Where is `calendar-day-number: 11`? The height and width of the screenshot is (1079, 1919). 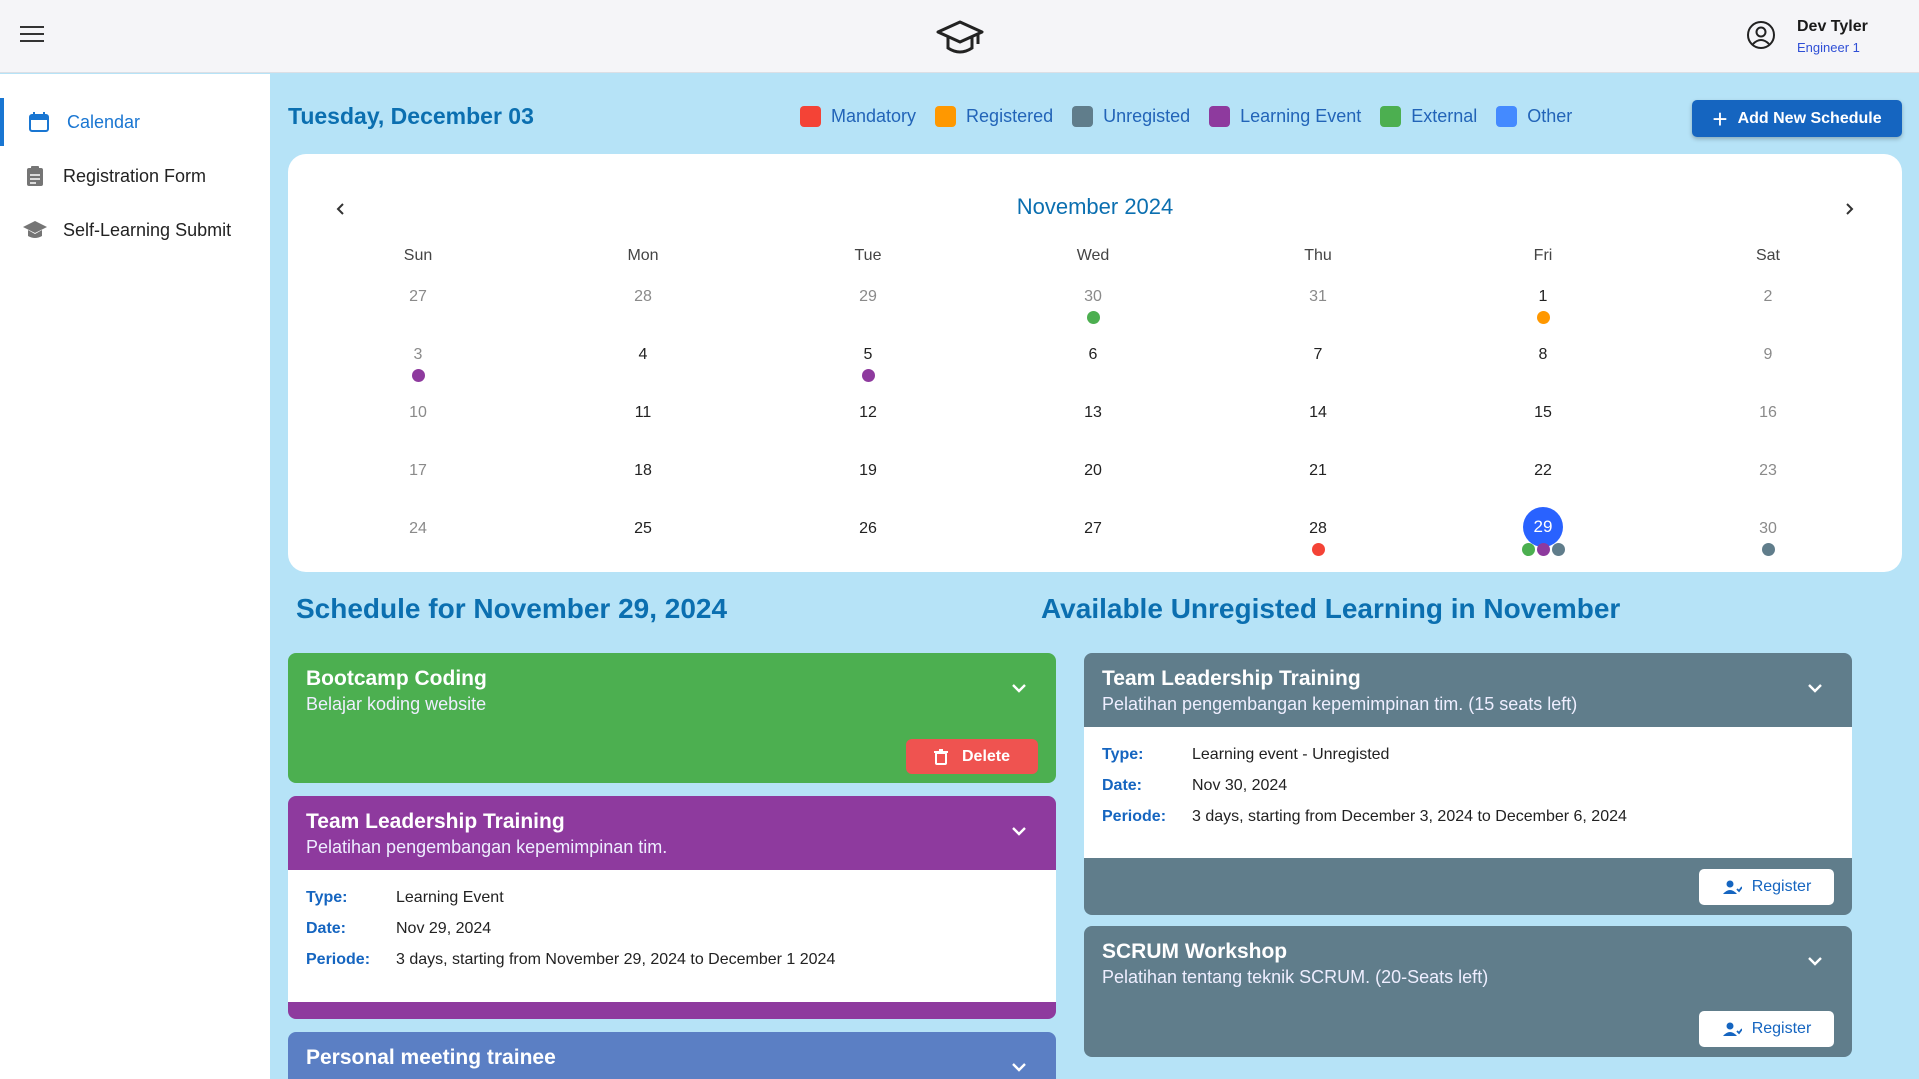 calendar-day-number: 11 is located at coordinates (643, 412).